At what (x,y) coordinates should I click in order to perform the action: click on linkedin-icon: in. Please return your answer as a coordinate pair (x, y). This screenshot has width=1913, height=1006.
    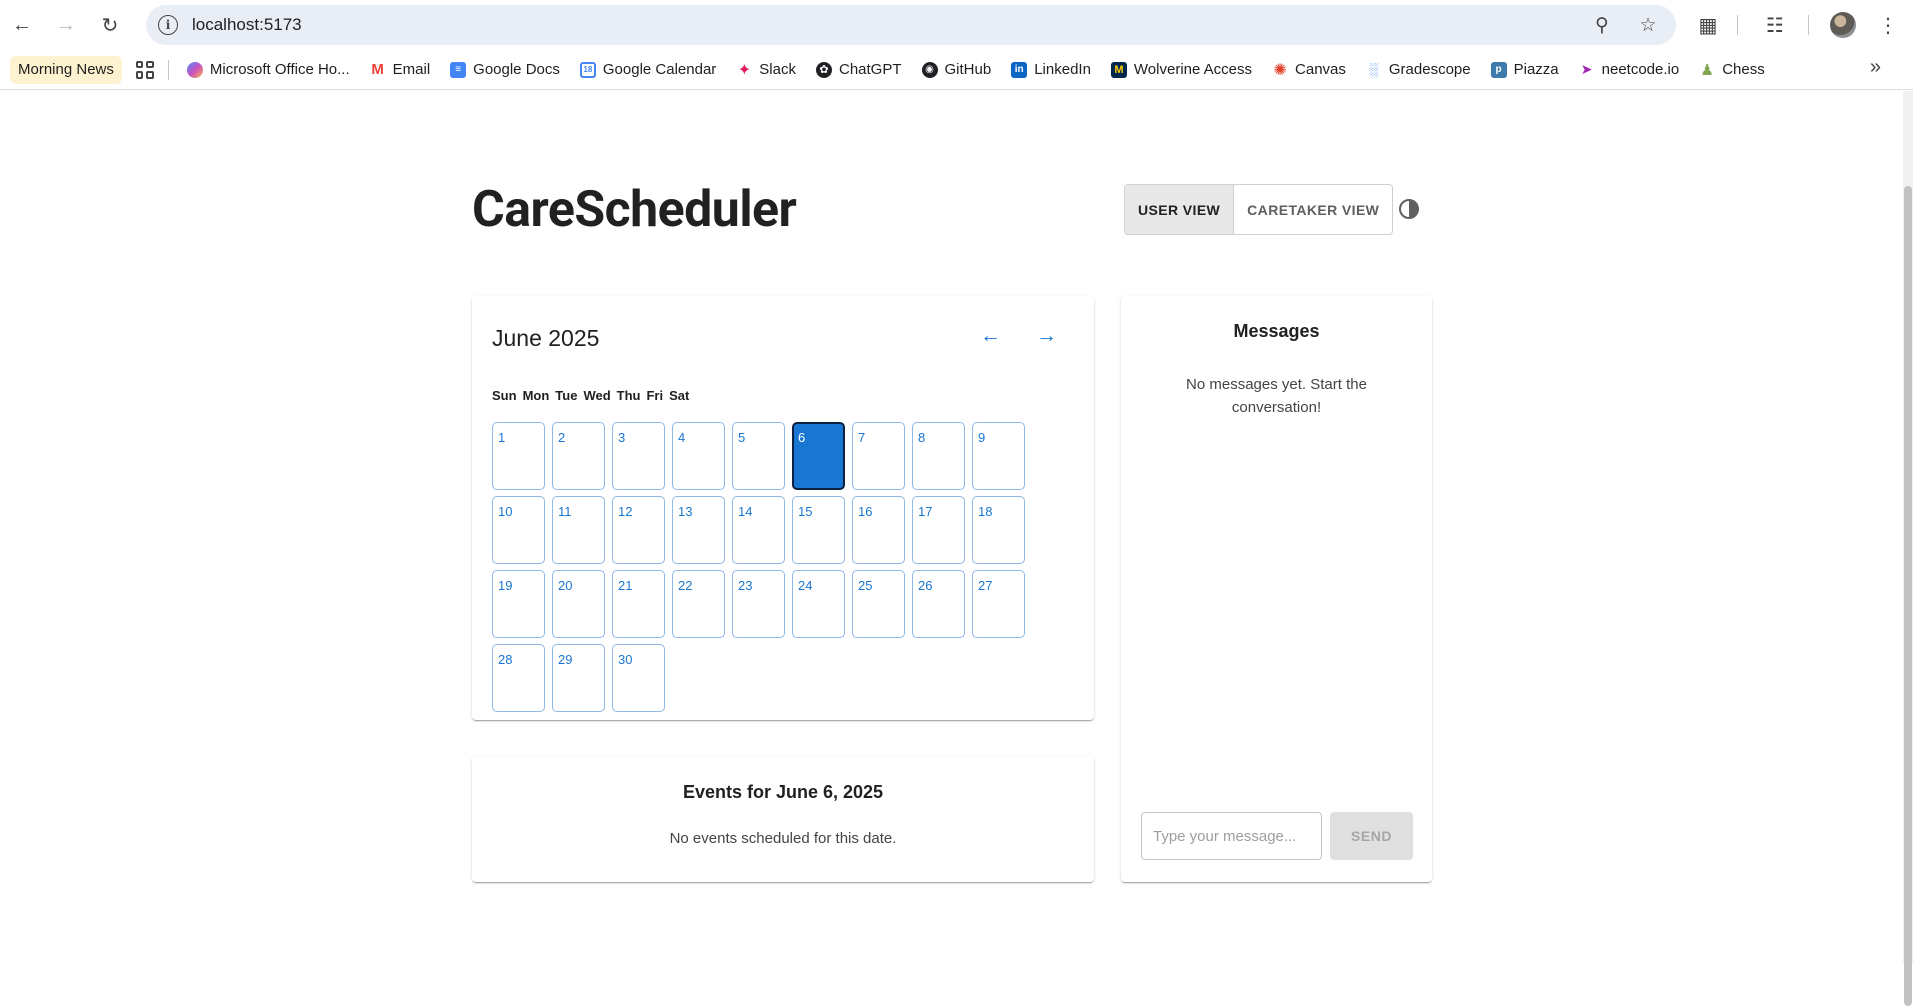
    Looking at the image, I should click on (1019, 69).